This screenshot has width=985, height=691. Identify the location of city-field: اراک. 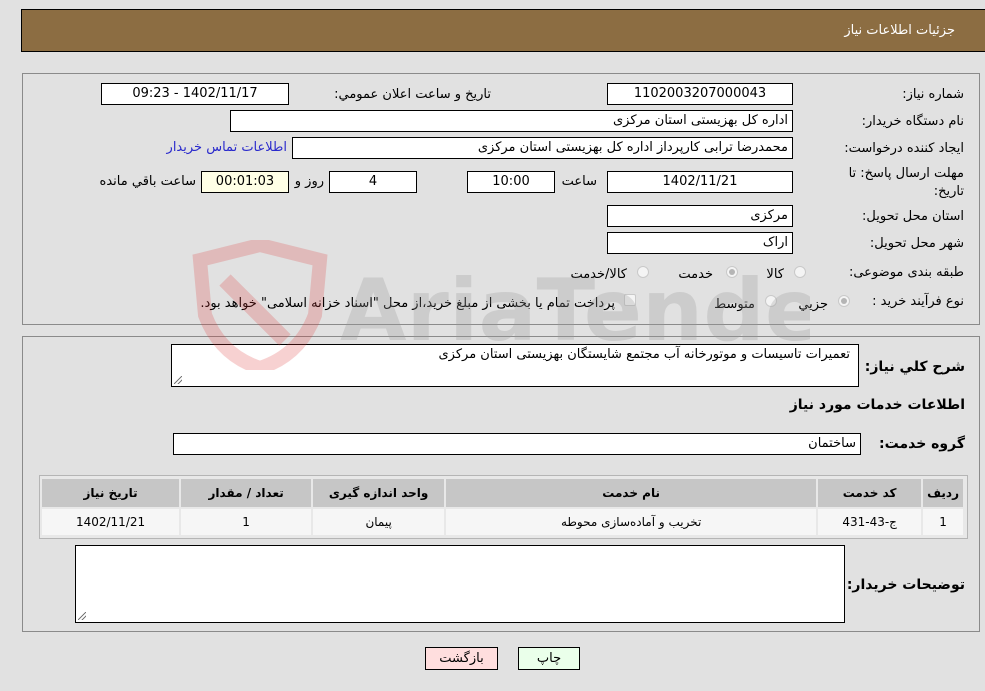
(700, 243).